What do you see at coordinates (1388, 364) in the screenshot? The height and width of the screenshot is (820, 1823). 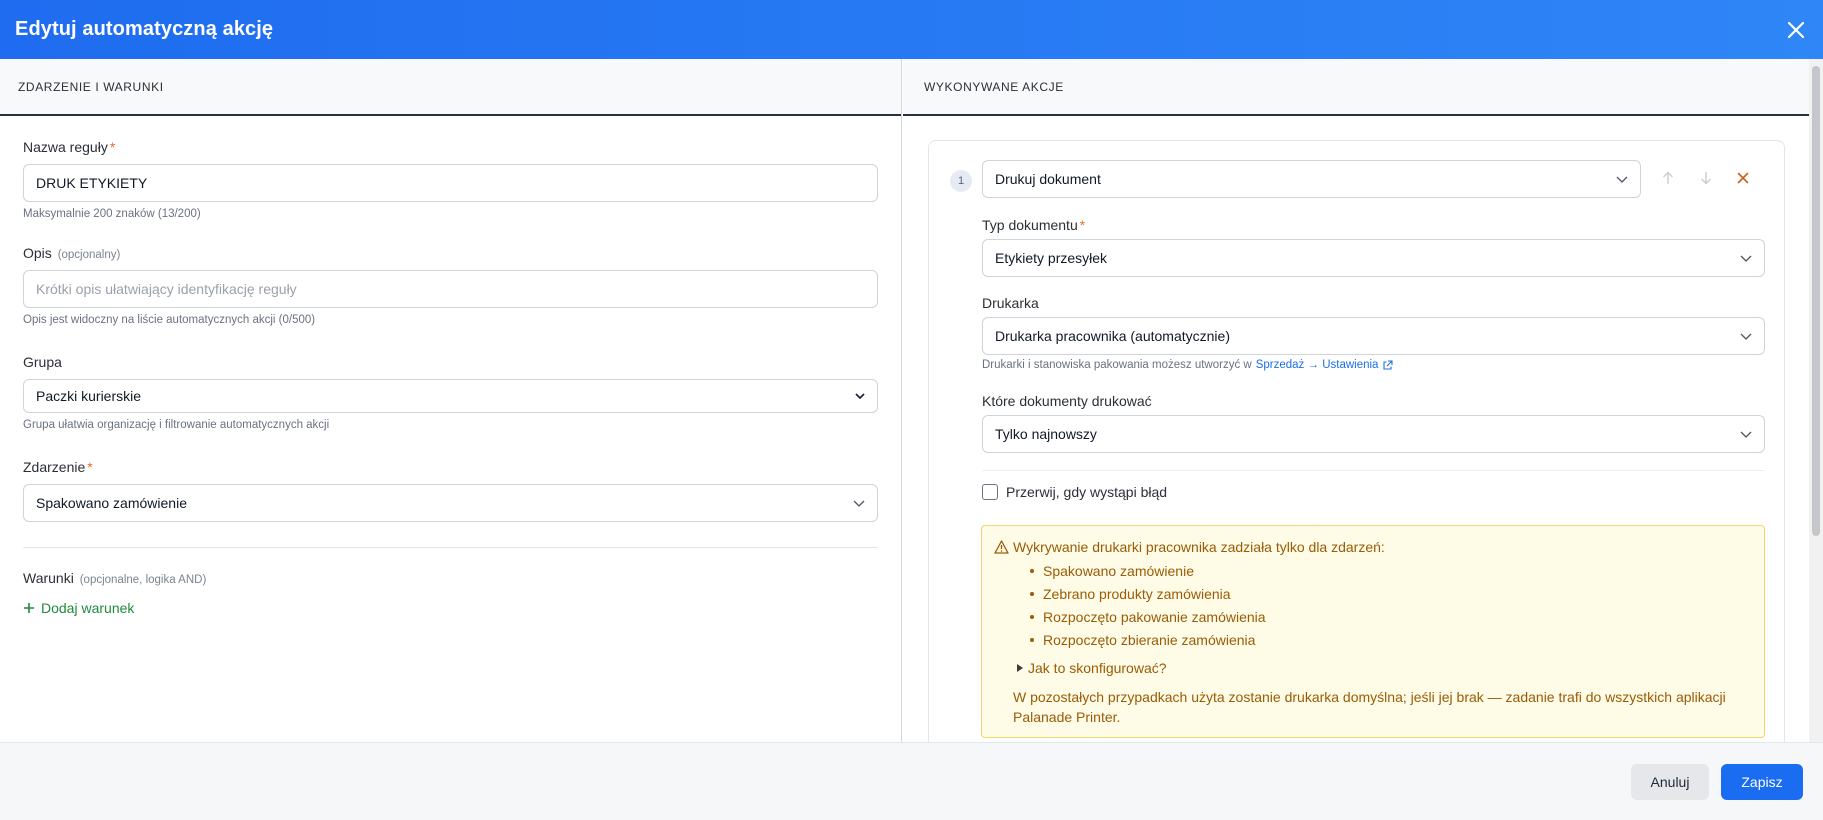 I see `external-link-icon` at bounding box center [1388, 364].